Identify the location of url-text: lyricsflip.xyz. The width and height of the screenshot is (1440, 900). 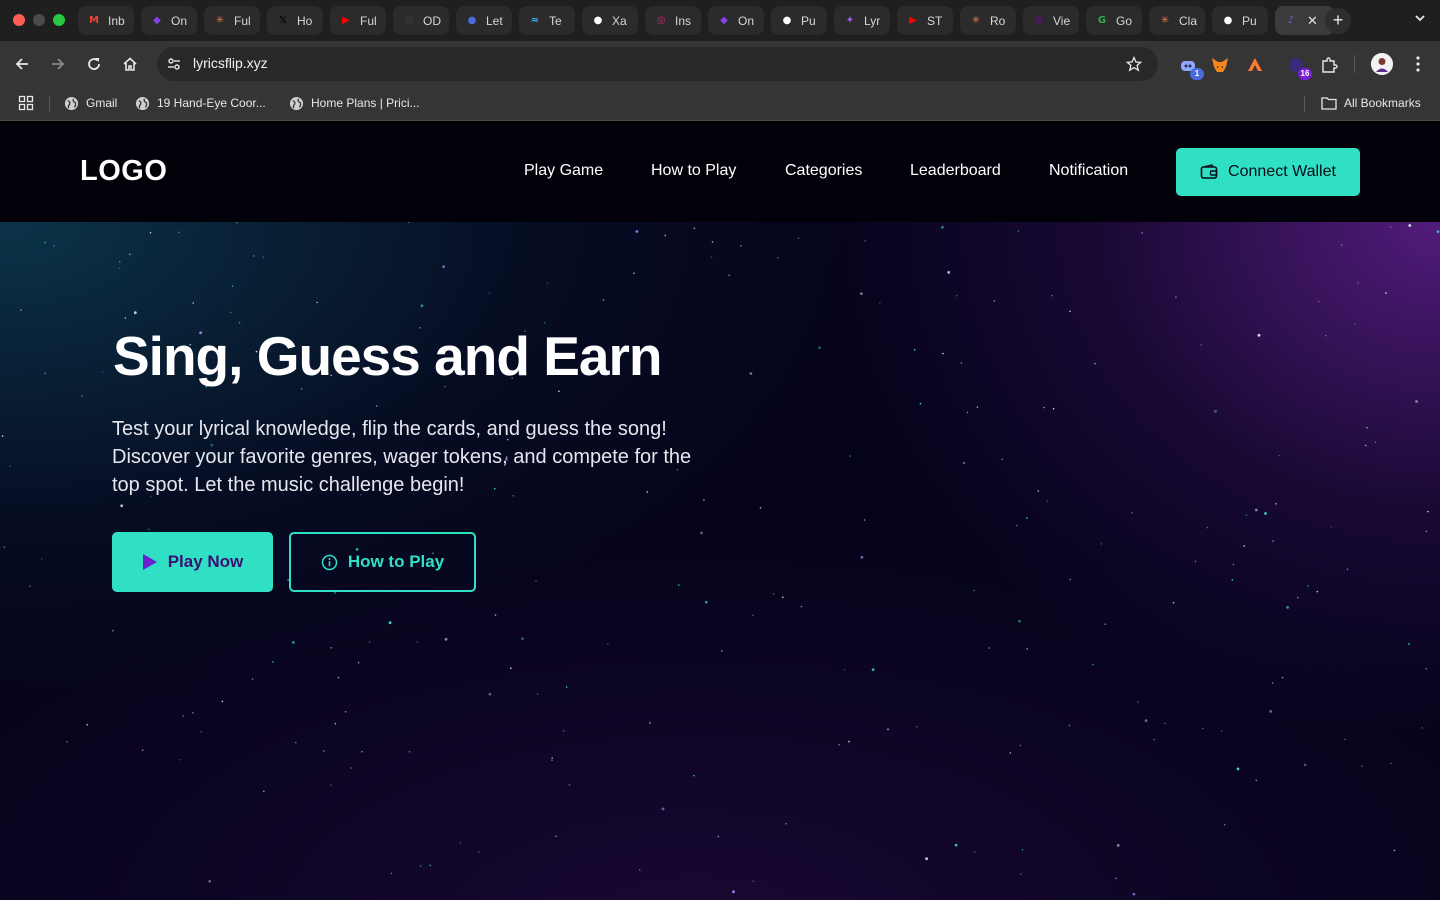
(230, 63).